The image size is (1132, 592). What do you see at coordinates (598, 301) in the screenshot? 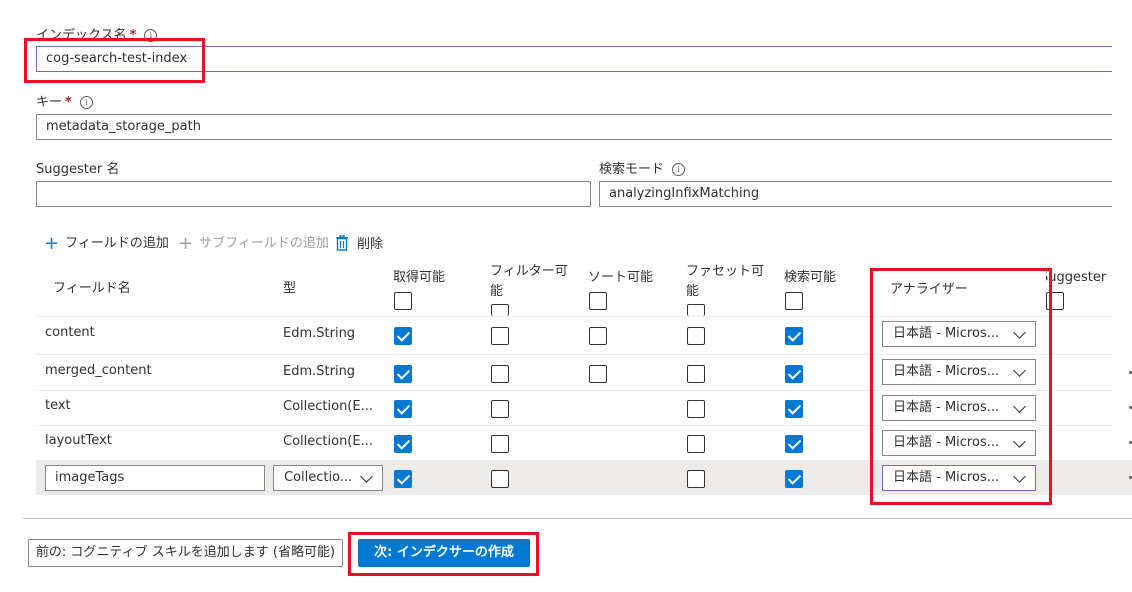
I see `select-all-sortable-checkbox` at bounding box center [598, 301].